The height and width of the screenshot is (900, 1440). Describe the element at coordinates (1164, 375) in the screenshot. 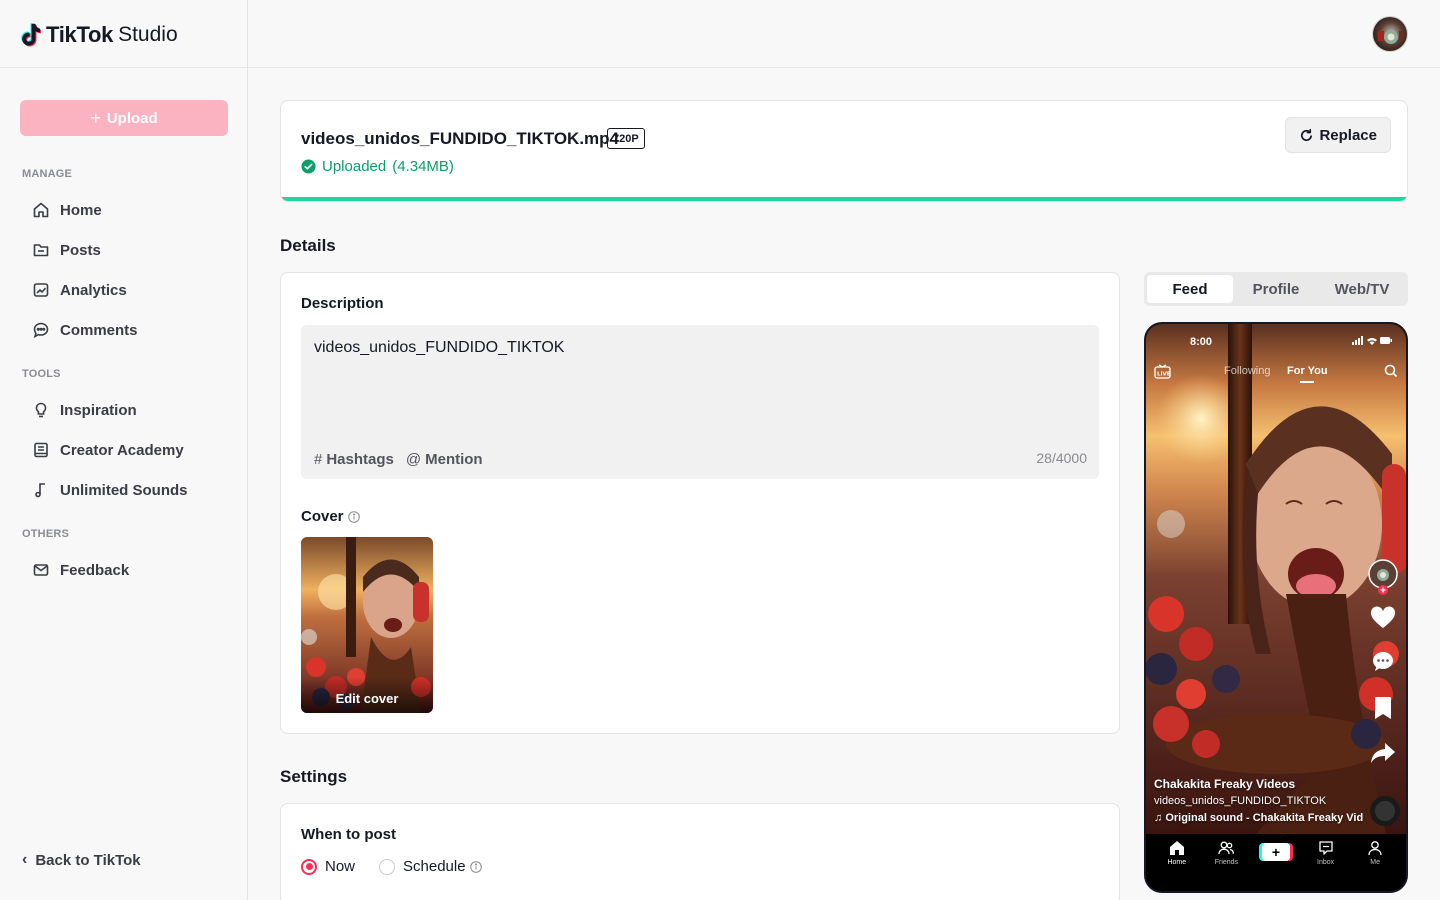

I see `svg-text: LIVE` at that location.